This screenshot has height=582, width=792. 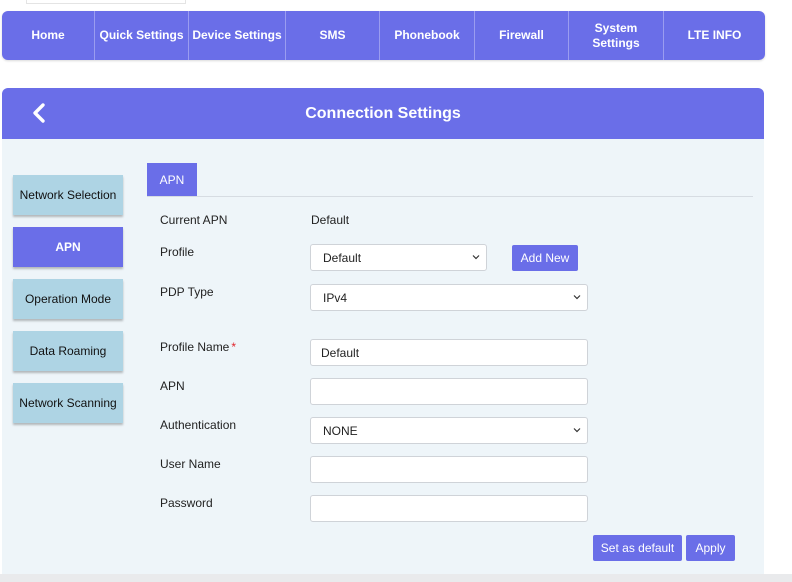 What do you see at coordinates (545, 258) in the screenshot?
I see `add-new-button: Add New` at bounding box center [545, 258].